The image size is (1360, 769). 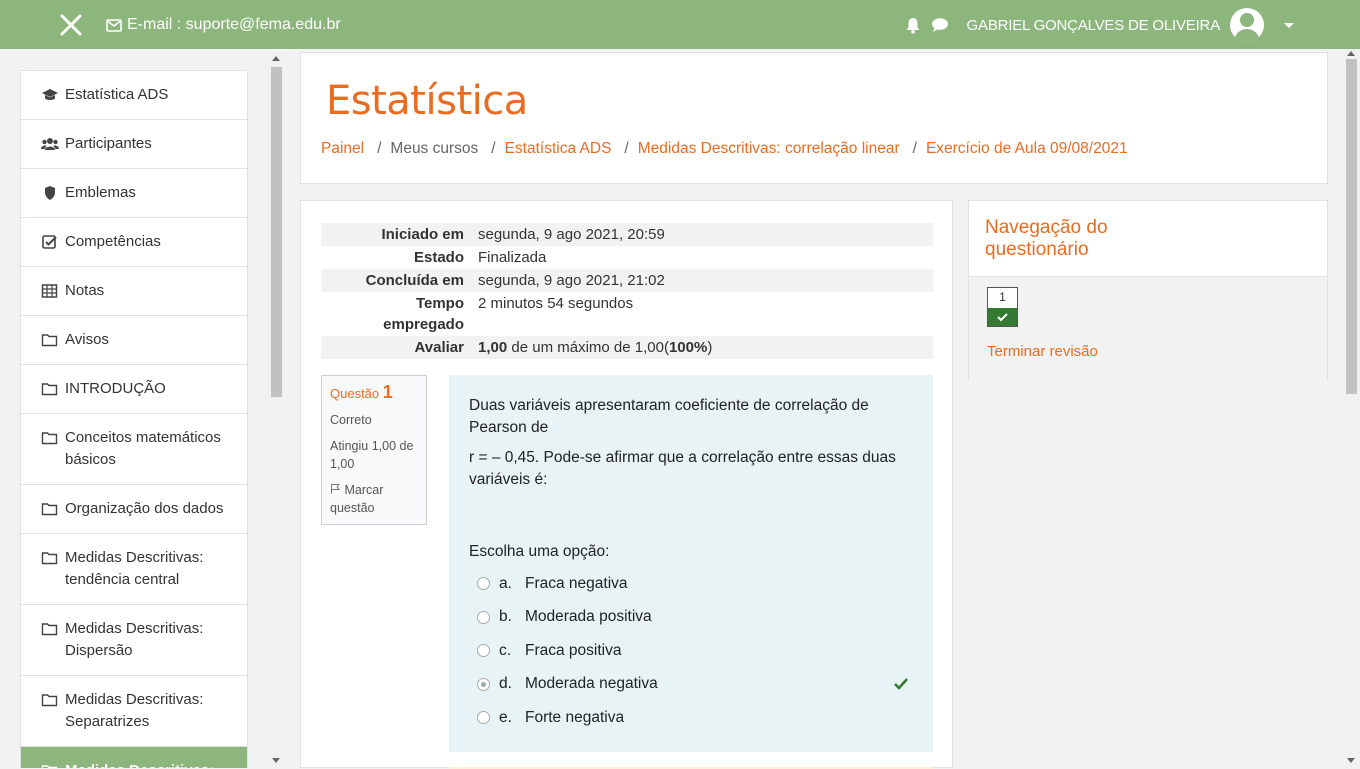 I want to click on sidebar-item-6: Avisos, so click(x=134, y=340).